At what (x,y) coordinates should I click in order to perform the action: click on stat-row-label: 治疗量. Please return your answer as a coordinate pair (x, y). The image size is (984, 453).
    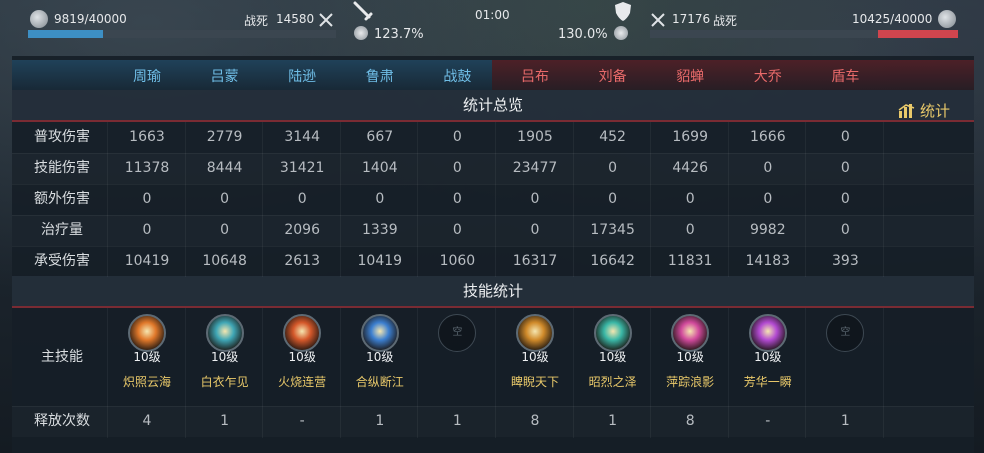
    Looking at the image, I should click on (62, 230).